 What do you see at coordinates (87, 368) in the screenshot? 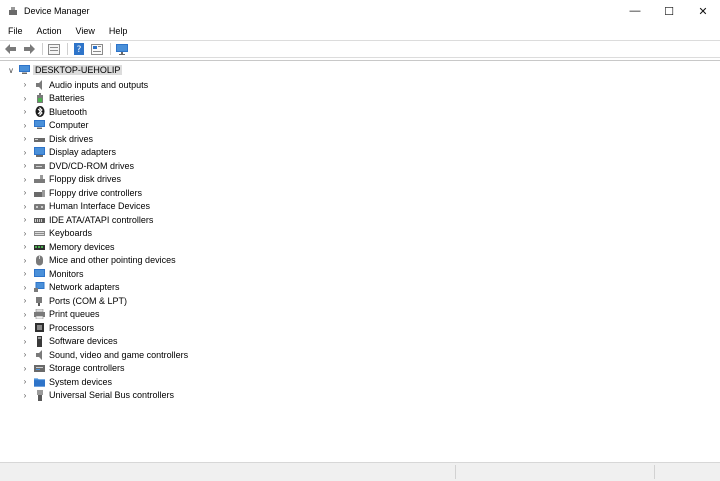
I see `tree-node-label: Storage controllers` at bounding box center [87, 368].